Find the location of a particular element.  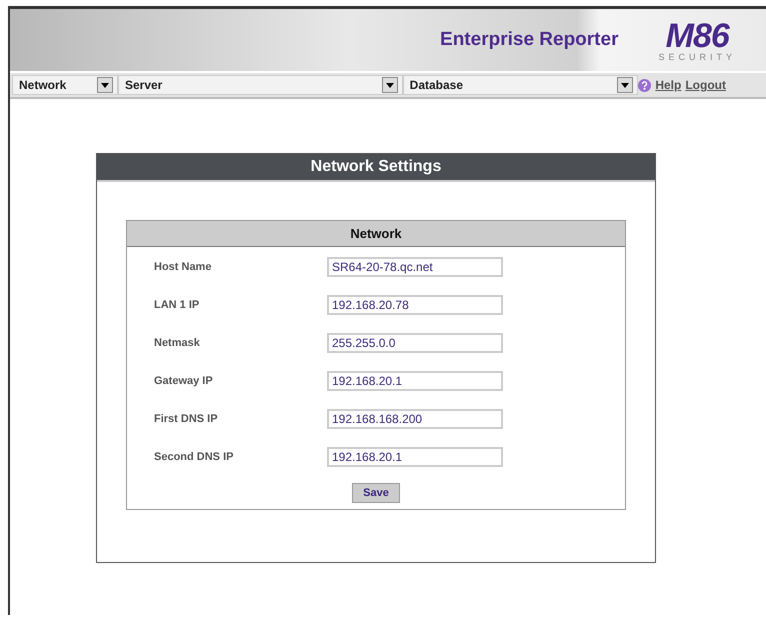

input-field: 255.255.0.0 is located at coordinates (415, 343).